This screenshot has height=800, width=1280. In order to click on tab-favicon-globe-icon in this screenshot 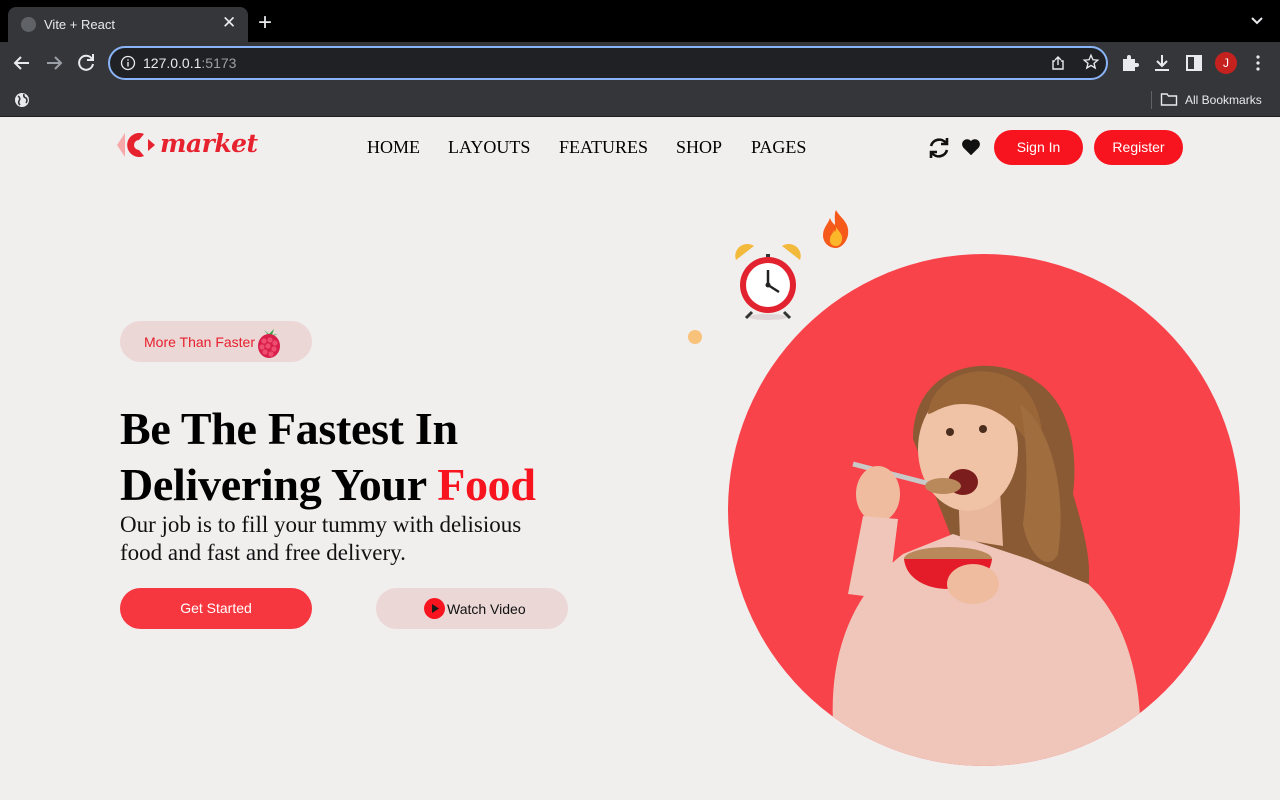, I will do `click(28, 24)`.